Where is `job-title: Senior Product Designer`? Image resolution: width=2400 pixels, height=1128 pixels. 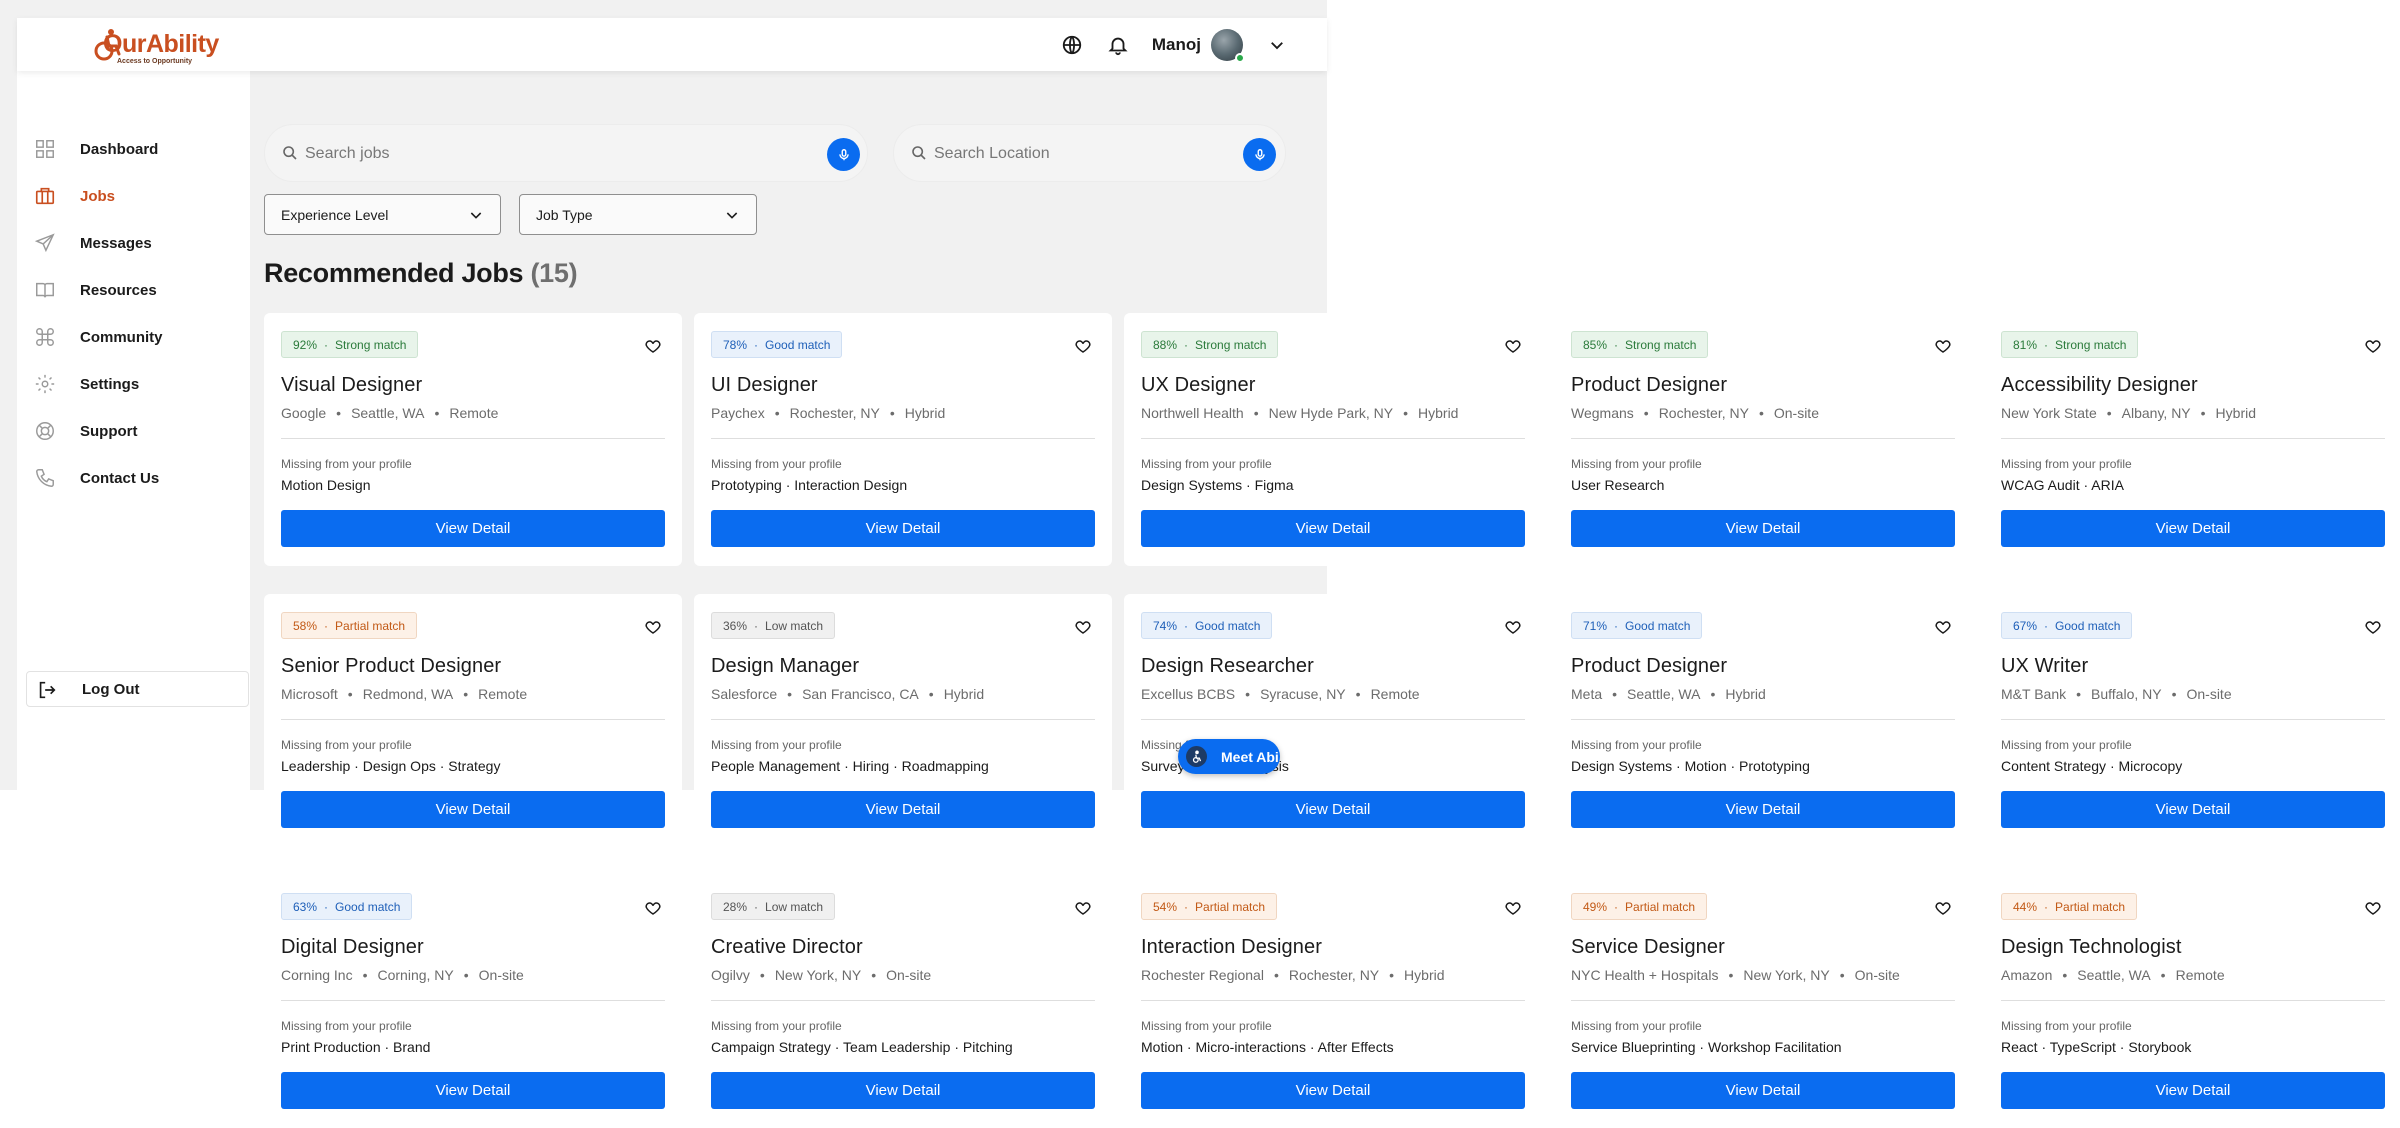
job-title: Senior Product Designer is located at coordinates (391, 666).